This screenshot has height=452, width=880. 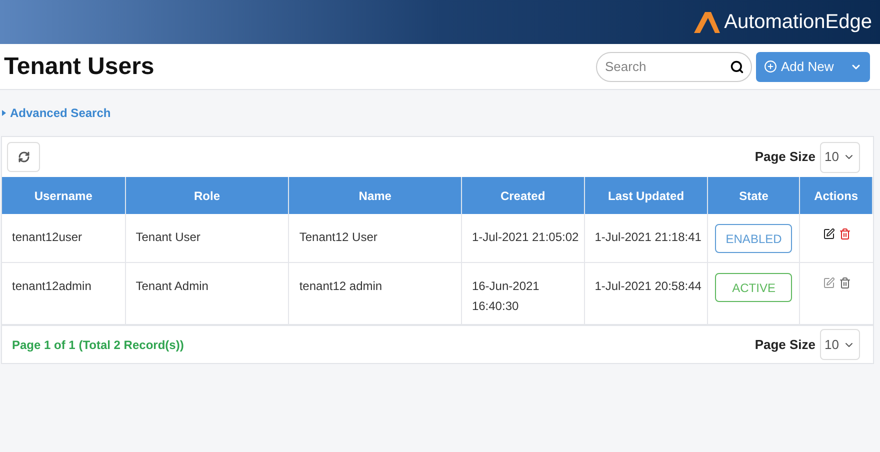 What do you see at coordinates (770, 66) in the screenshot?
I see `plus-icon` at bounding box center [770, 66].